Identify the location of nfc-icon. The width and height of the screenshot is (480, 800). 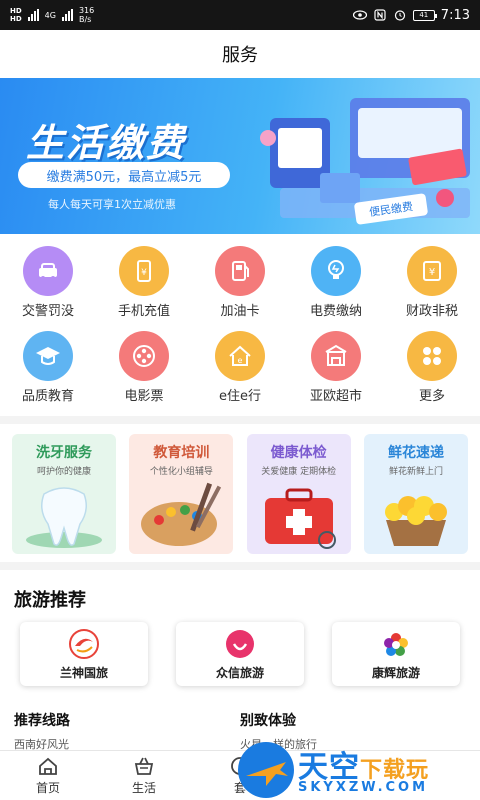
(380, 15).